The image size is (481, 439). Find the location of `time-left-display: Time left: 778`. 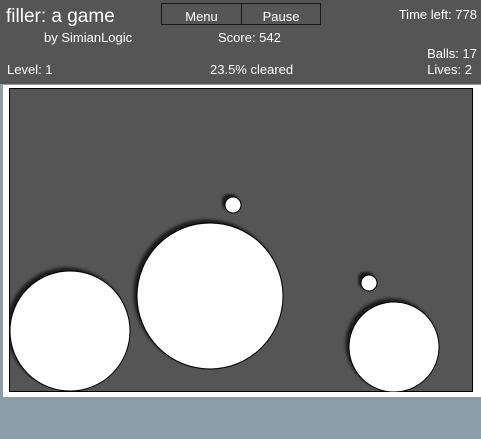

time-left-display: Time left: 778 is located at coordinates (437, 14).